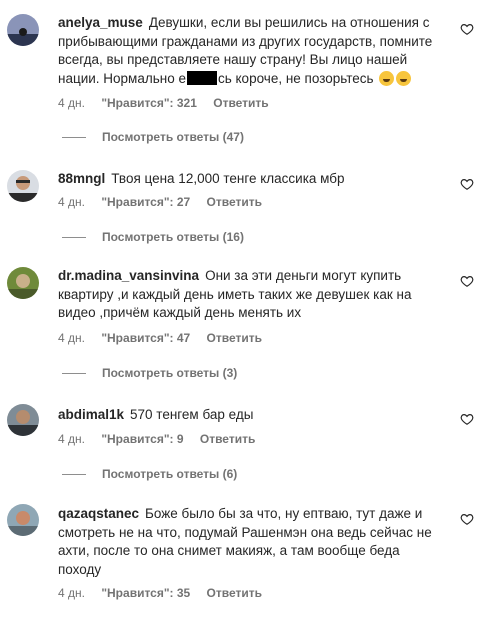 The height and width of the screenshot is (618, 485). Describe the element at coordinates (149, 103) in the screenshot. I see `like-count: "Нравится": 321` at that location.